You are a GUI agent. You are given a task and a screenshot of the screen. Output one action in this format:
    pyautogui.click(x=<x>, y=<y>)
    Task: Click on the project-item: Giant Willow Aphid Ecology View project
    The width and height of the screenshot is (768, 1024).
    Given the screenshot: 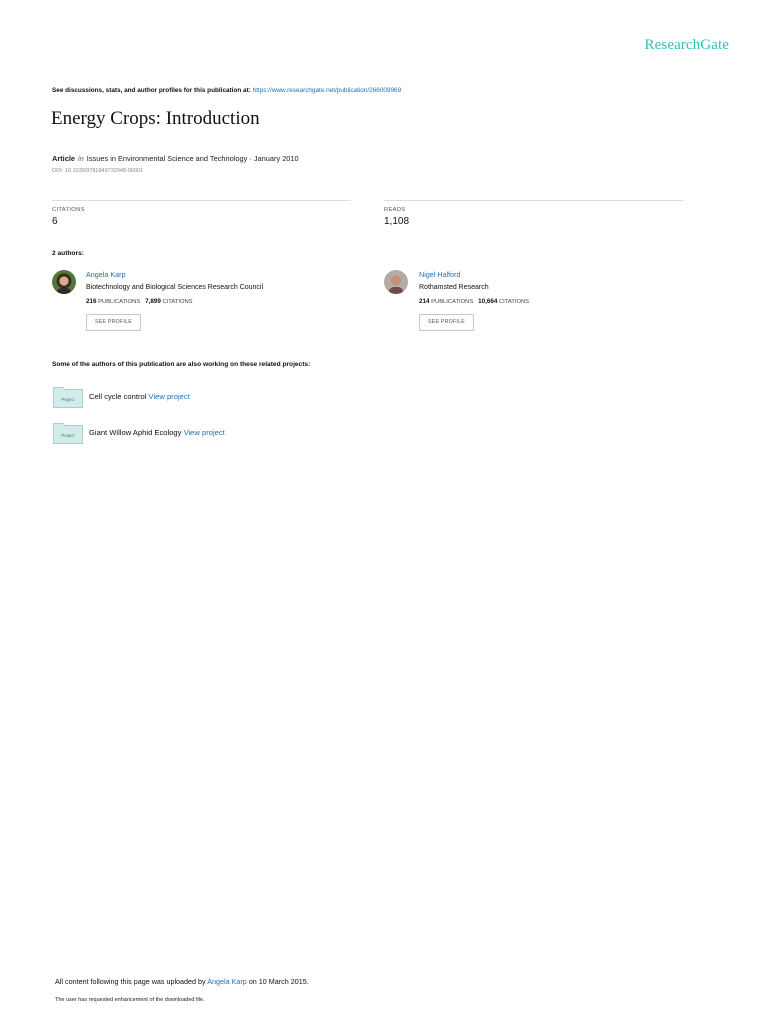 What is the action you would take?
    pyautogui.click(x=157, y=432)
    